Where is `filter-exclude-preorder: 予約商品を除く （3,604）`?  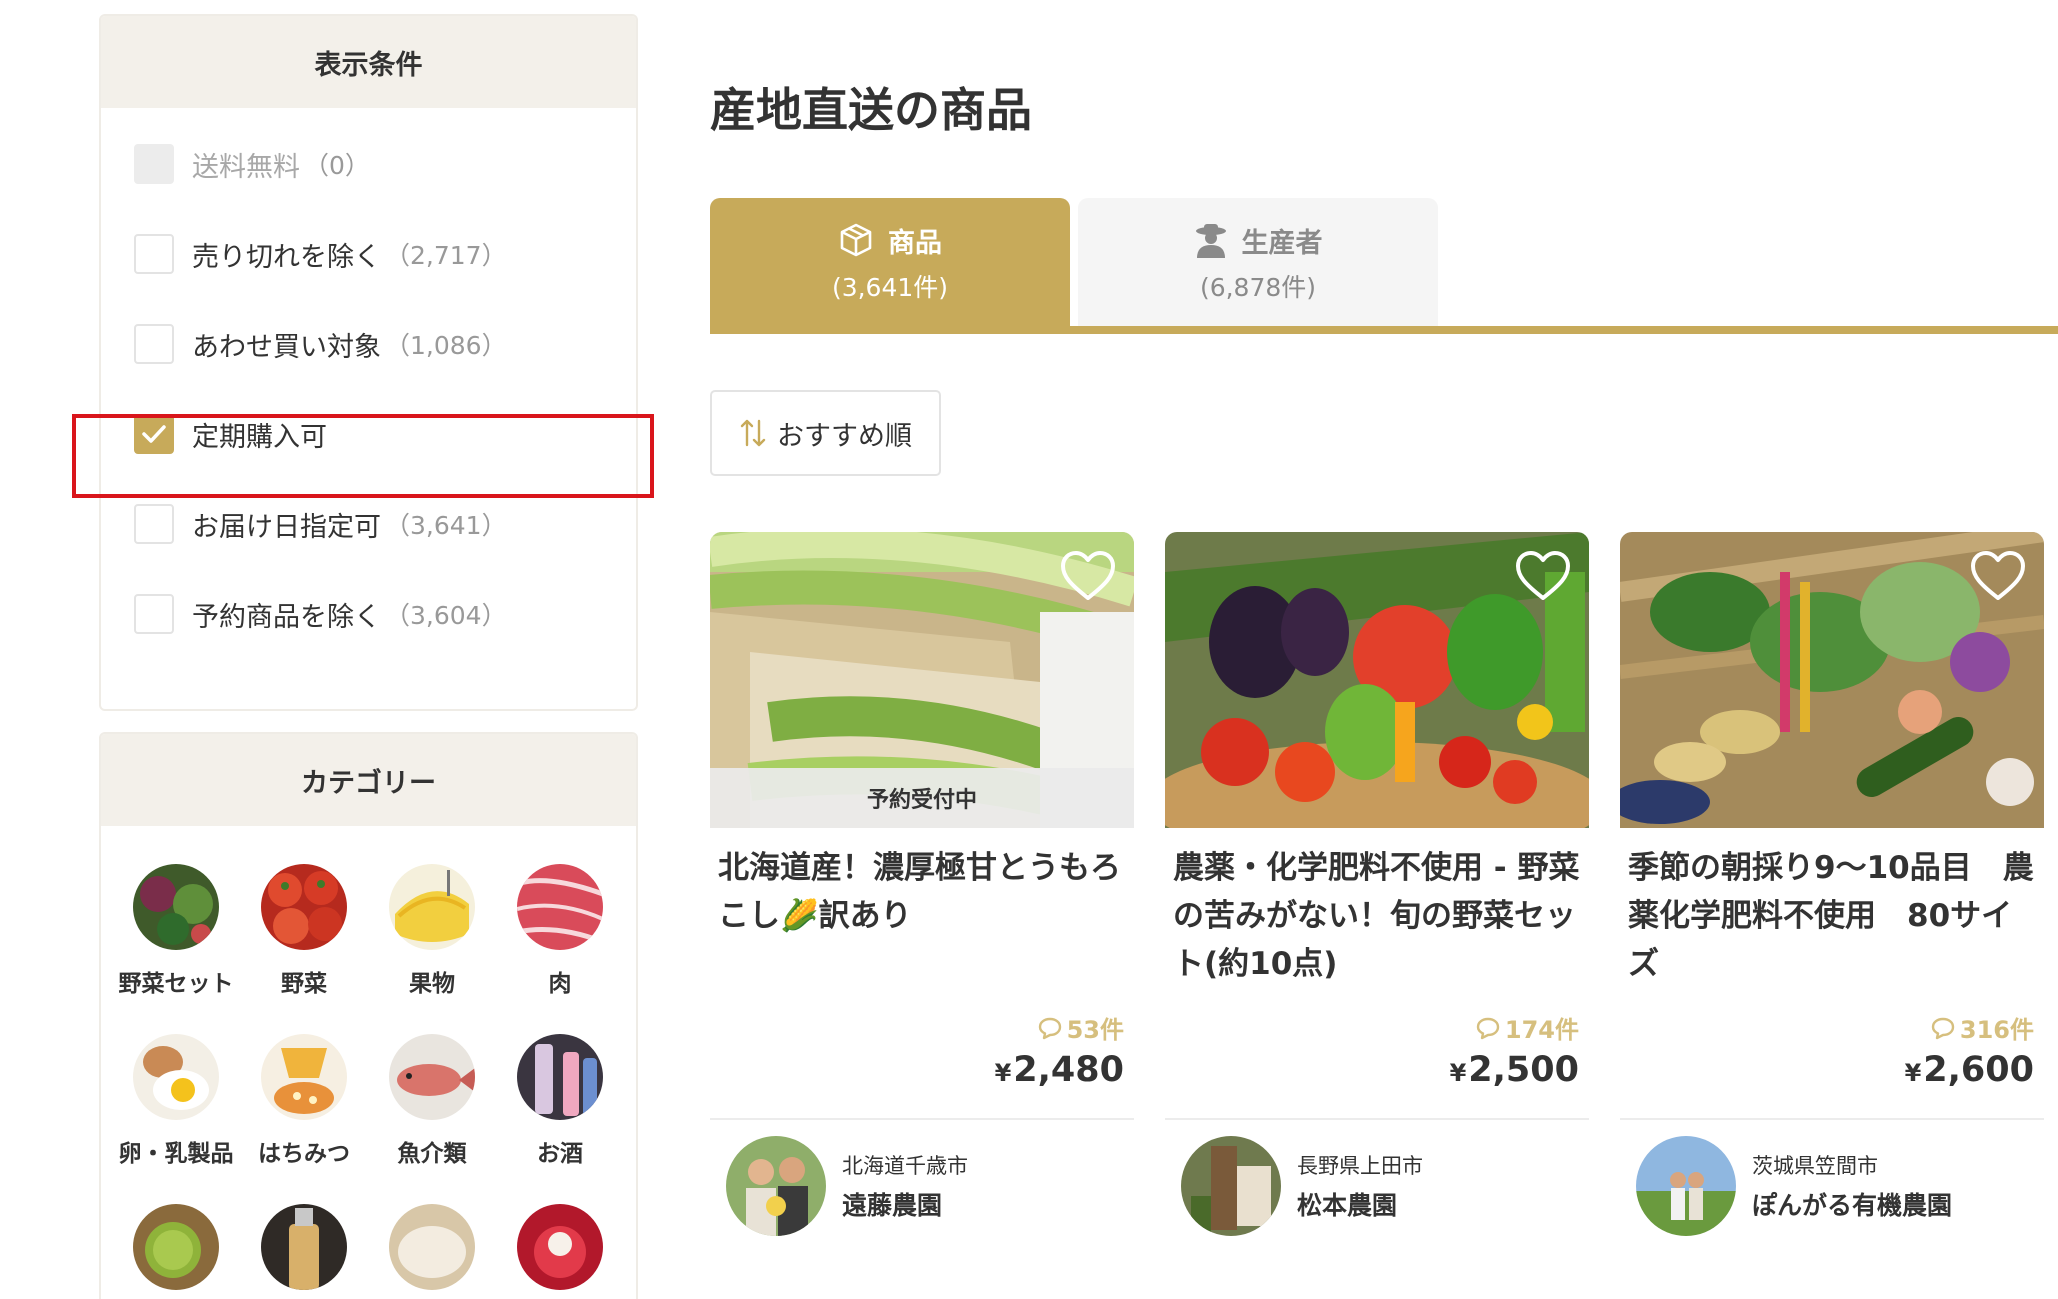 filter-exclude-preorder: 予約商品を除く （3,604） is located at coordinates (320, 614).